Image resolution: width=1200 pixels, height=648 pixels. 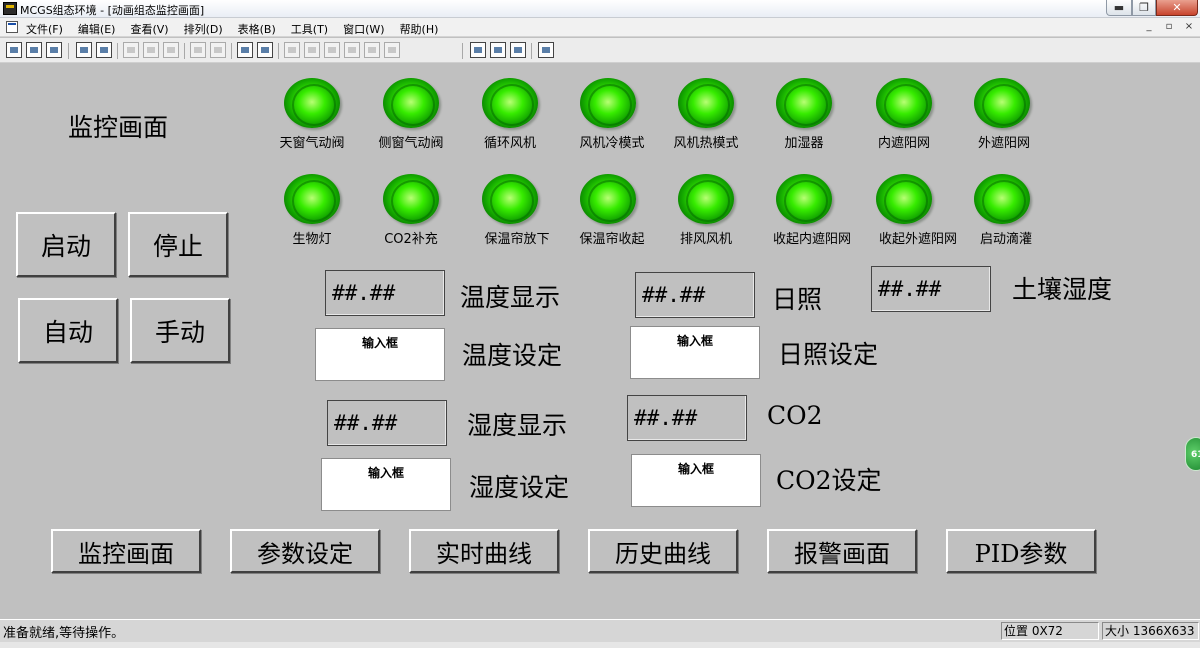 I want to click on document-icon, so click(x=12, y=27).